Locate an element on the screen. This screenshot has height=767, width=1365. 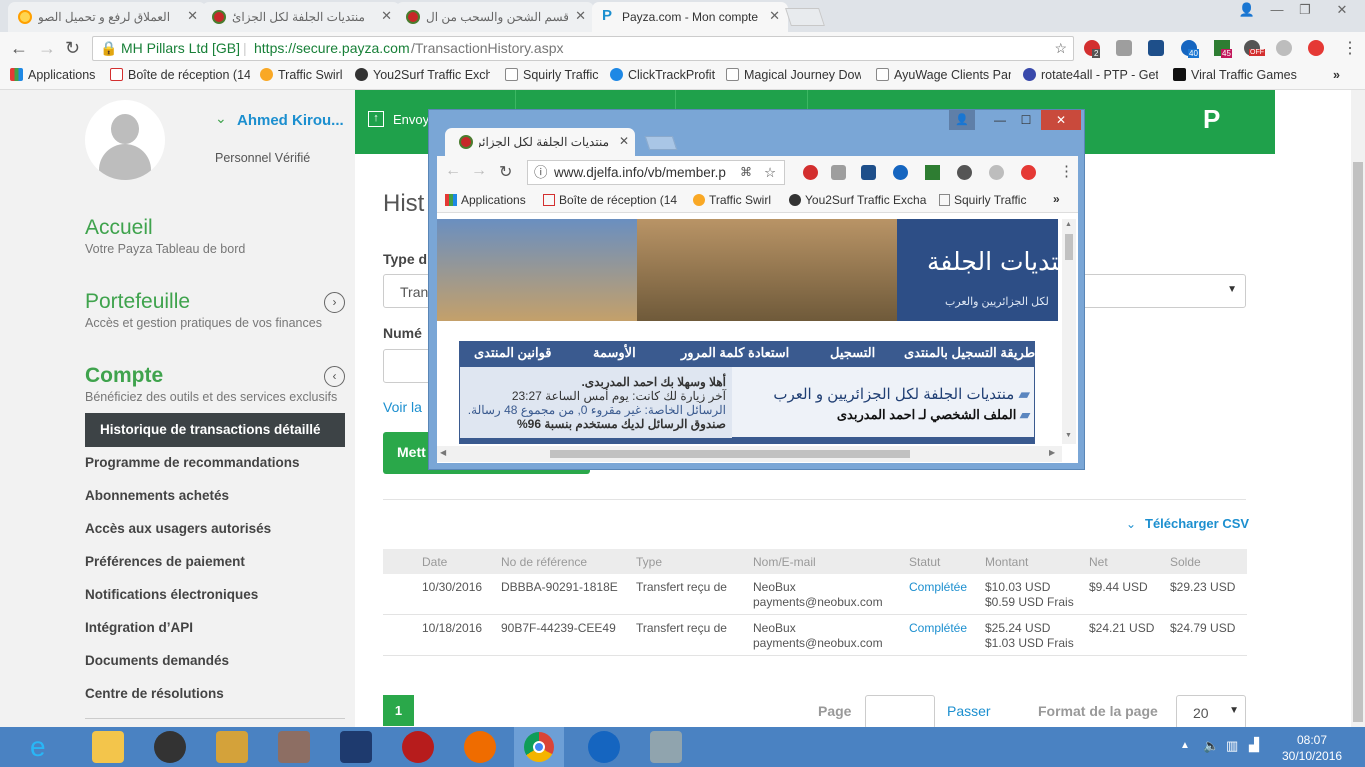
nav-api: Intégration d’API is located at coordinates (139, 627).